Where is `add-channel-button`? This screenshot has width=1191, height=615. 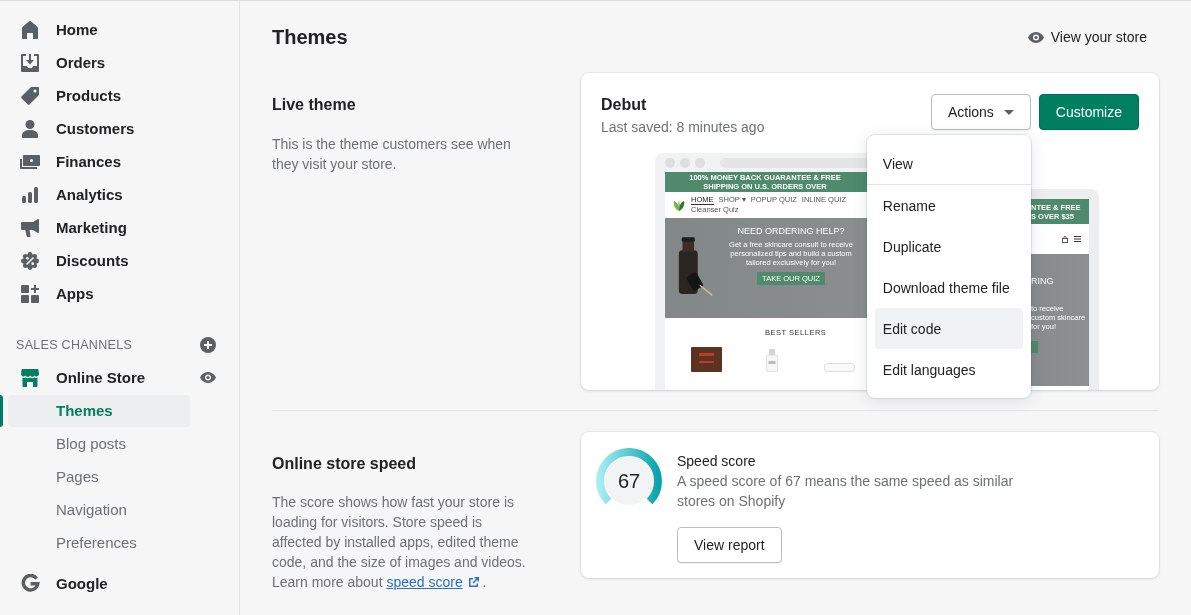
add-channel-button is located at coordinates (208, 344).